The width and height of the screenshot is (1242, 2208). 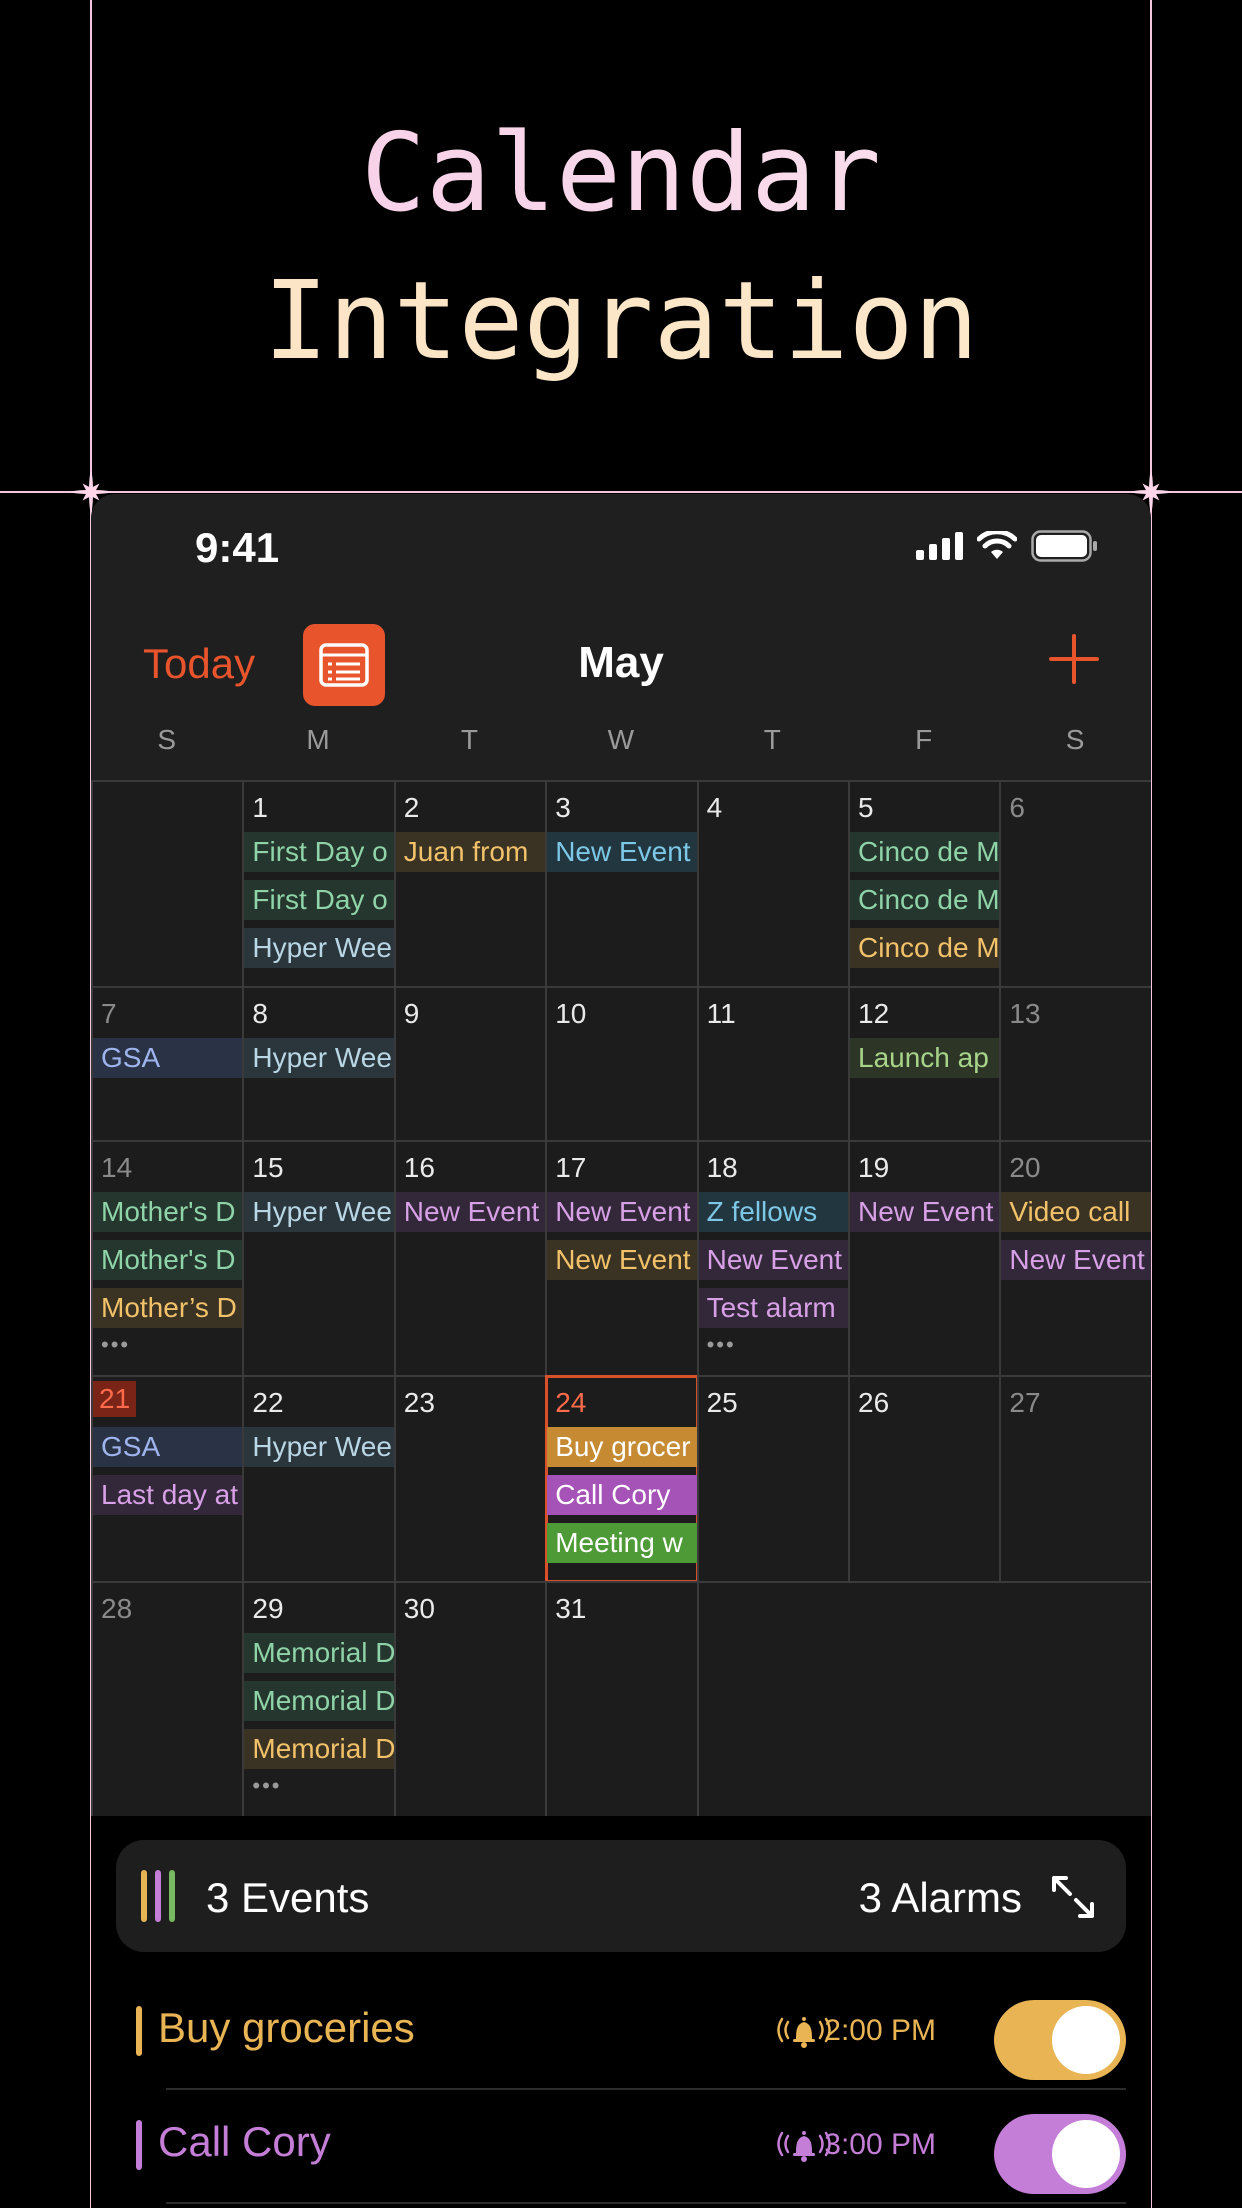 What do you see at coordinates (623, 1447) in the screenshot?
I see `event-chip: Buy grocer` at bounding box center [623, 1447].